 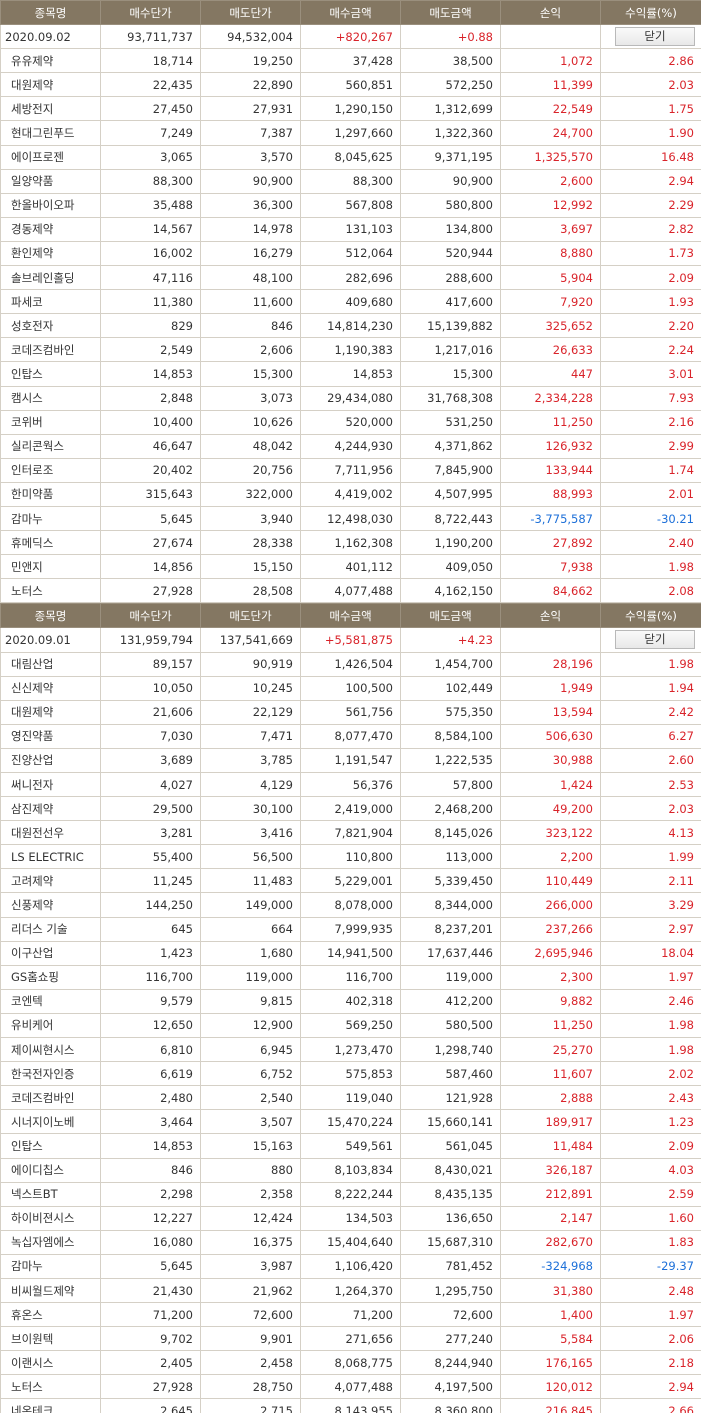 I want to click on table-row: 써니전자 4,027 4,129 56,376 57,800 1,424 2.53, so click(x=350, y=784).